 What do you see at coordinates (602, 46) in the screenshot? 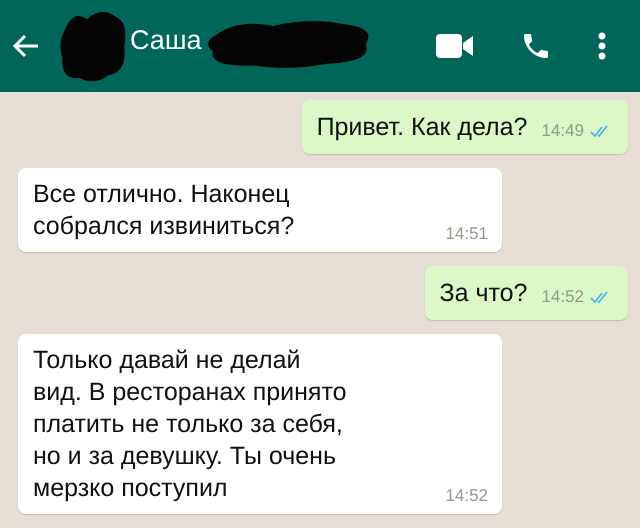
I see `more-options-icon` at bounding box center [602, 46].